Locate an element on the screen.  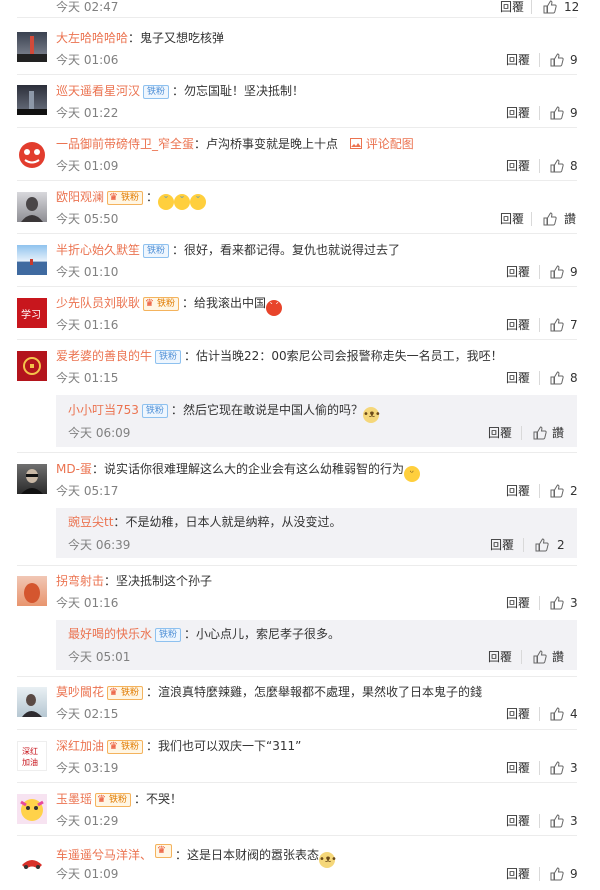
username: 玉墨瑶 is located at coordinates (74, 799).